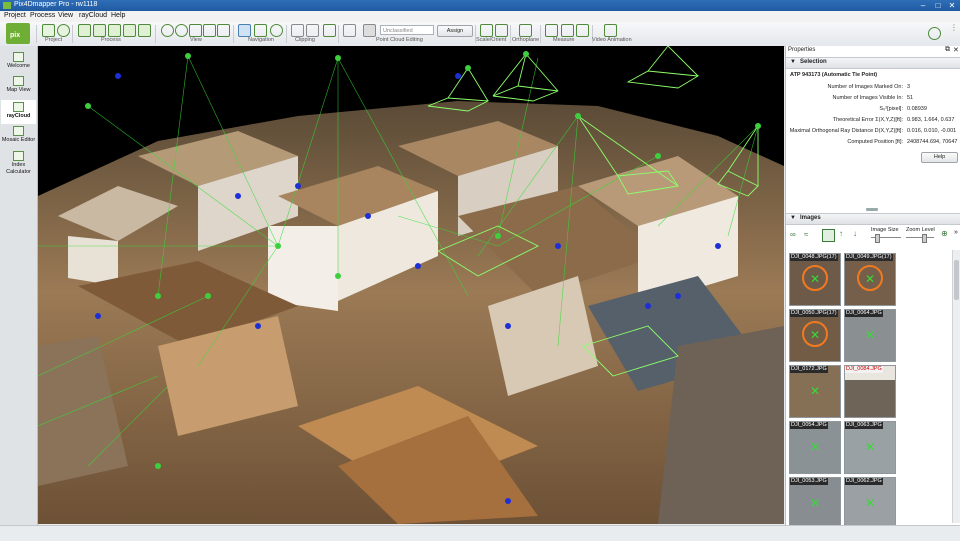 The image size is (960, 541). I want to click on image-size-slider-handle, so click(877, 238).